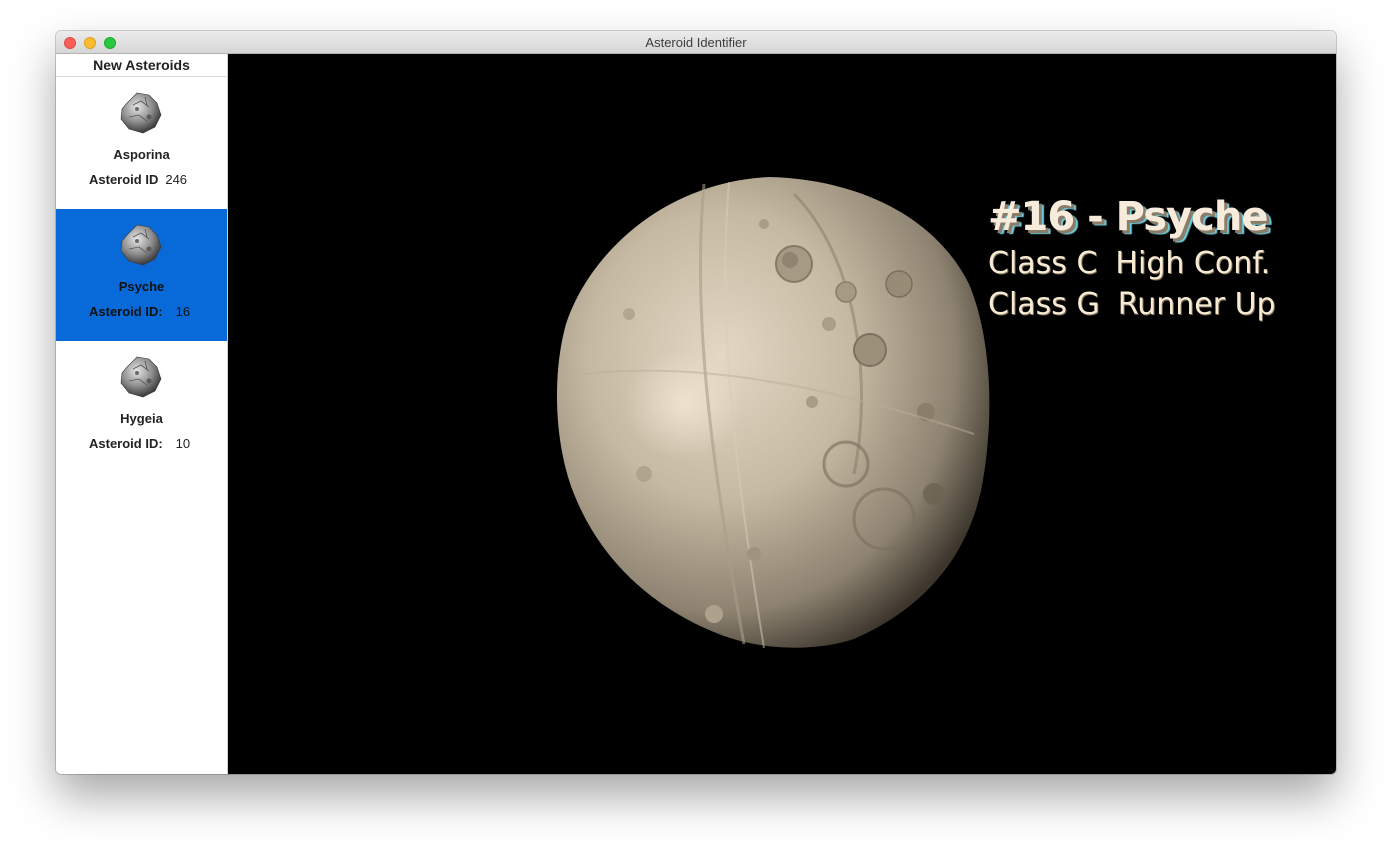 The width and height of the screenshot is (1392, 854). What do you see at coordinates (141, 143) in the screenshot?
I see `asteroid-list-item-asporina: Asporina Asteroid ID 246` at bounding box center [141, 143].